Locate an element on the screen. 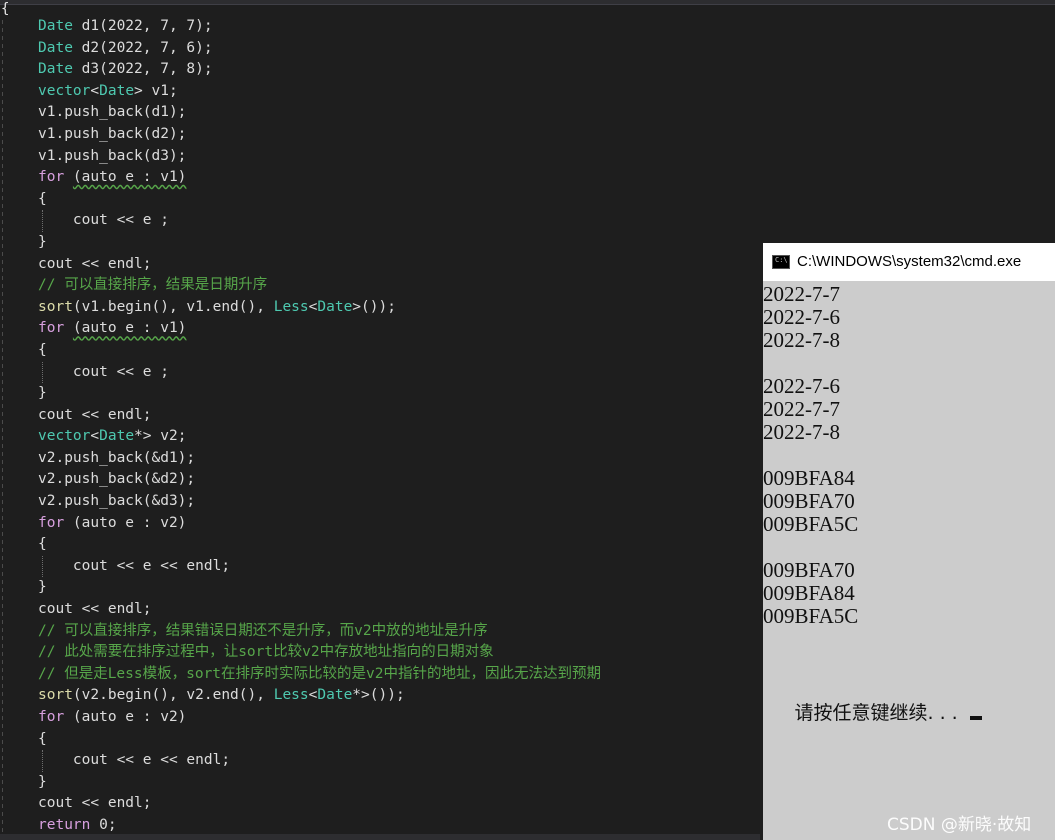 The height and width of the screenshot is (840, 1055). code-token: (v1.begin(), v1.end(), is located at coordinates (173, 306).